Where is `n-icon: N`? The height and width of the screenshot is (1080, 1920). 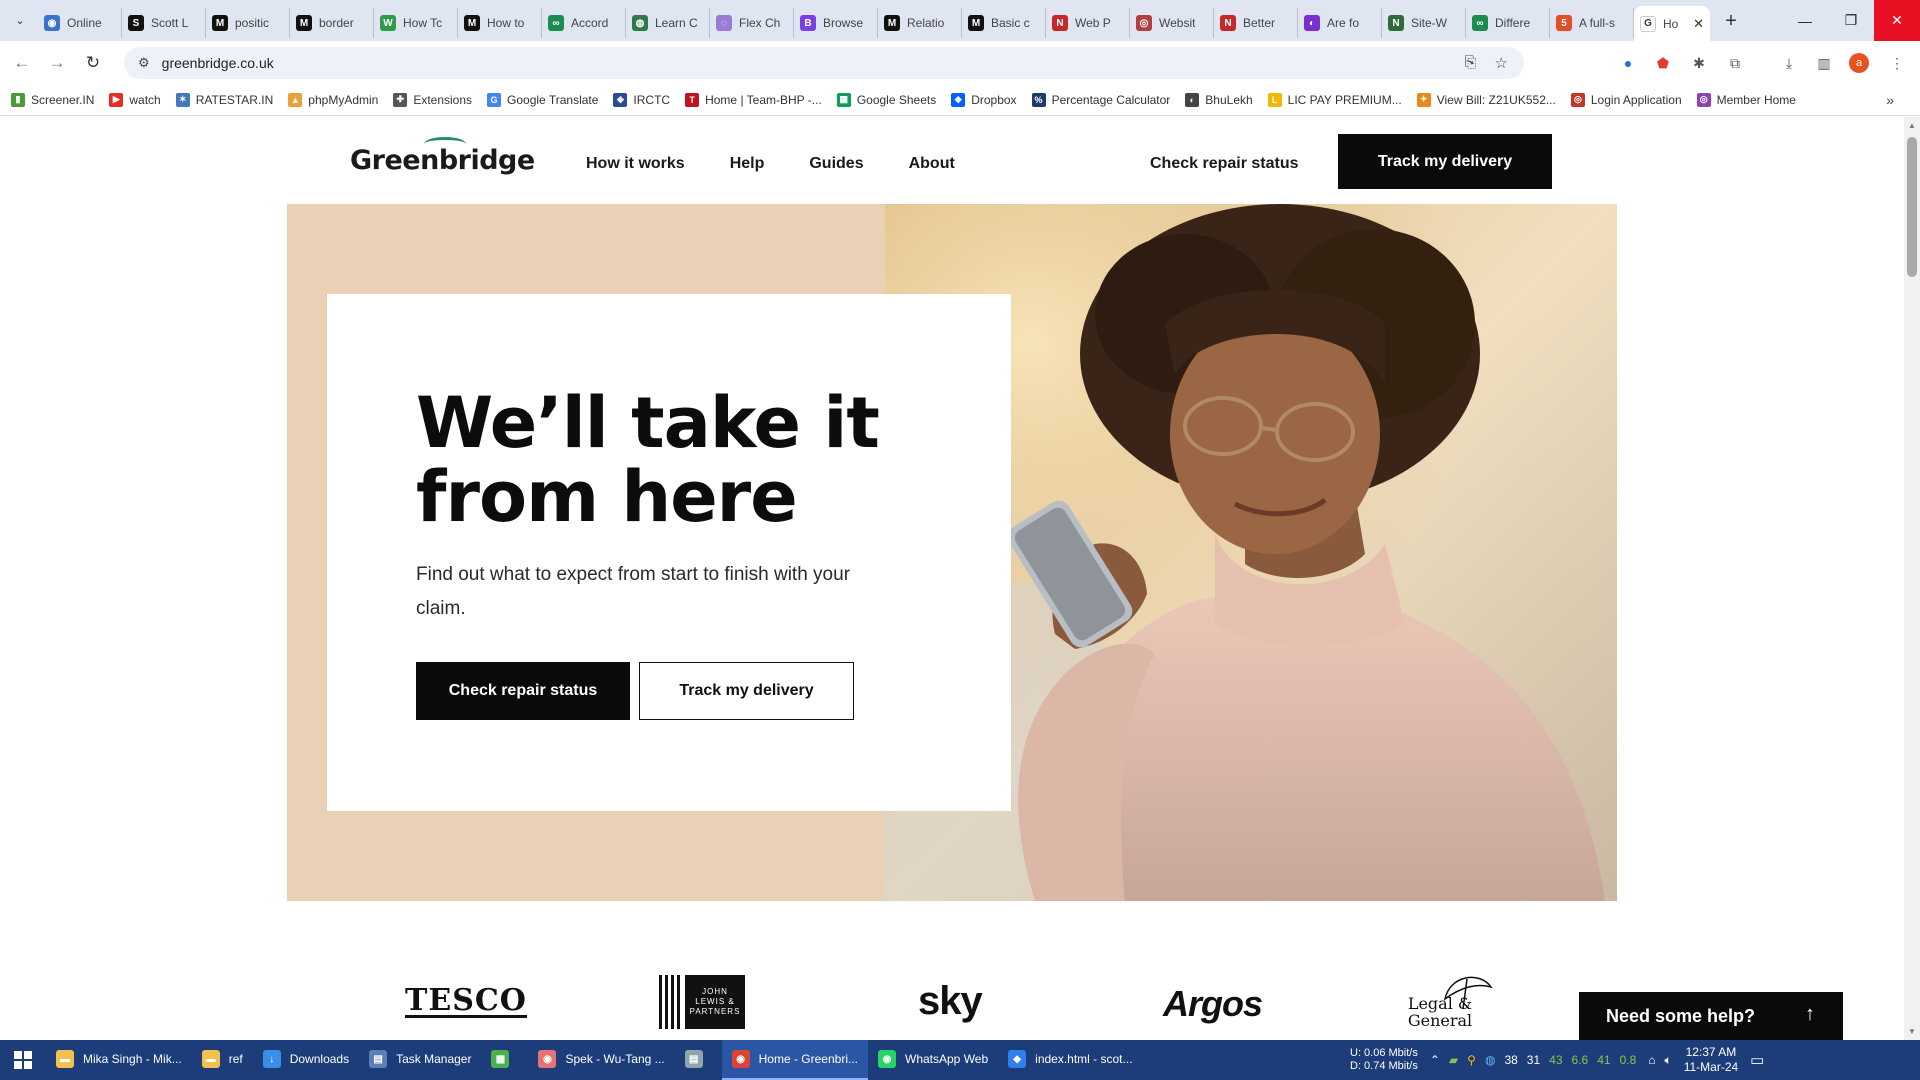
n-icon: N is located at coordinates (1396, 23).